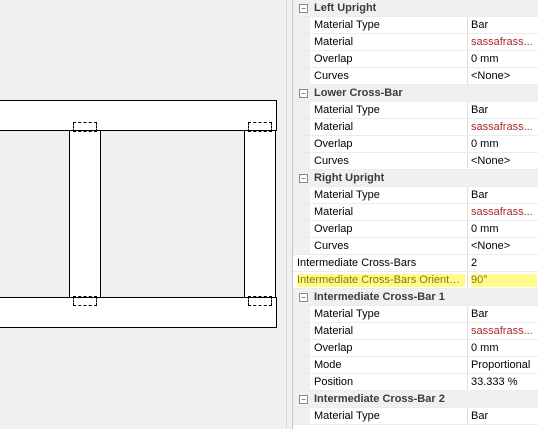  Describe the element at coordinates (504, 280) in the screenshot. I see `property-value: 90°` at that location.